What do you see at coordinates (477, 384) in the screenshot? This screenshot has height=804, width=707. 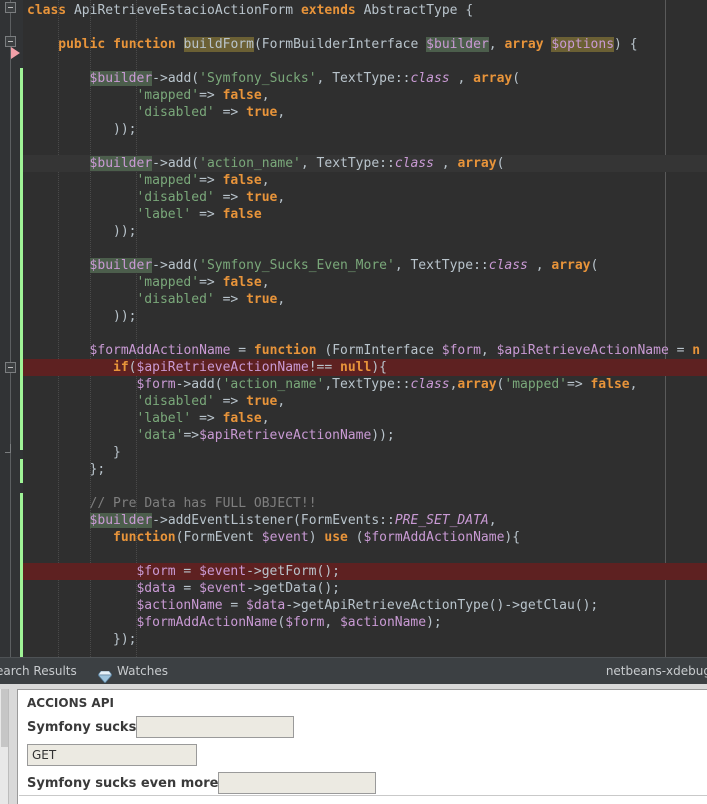 I see `code-token: array` at bounding box center [477, 384].